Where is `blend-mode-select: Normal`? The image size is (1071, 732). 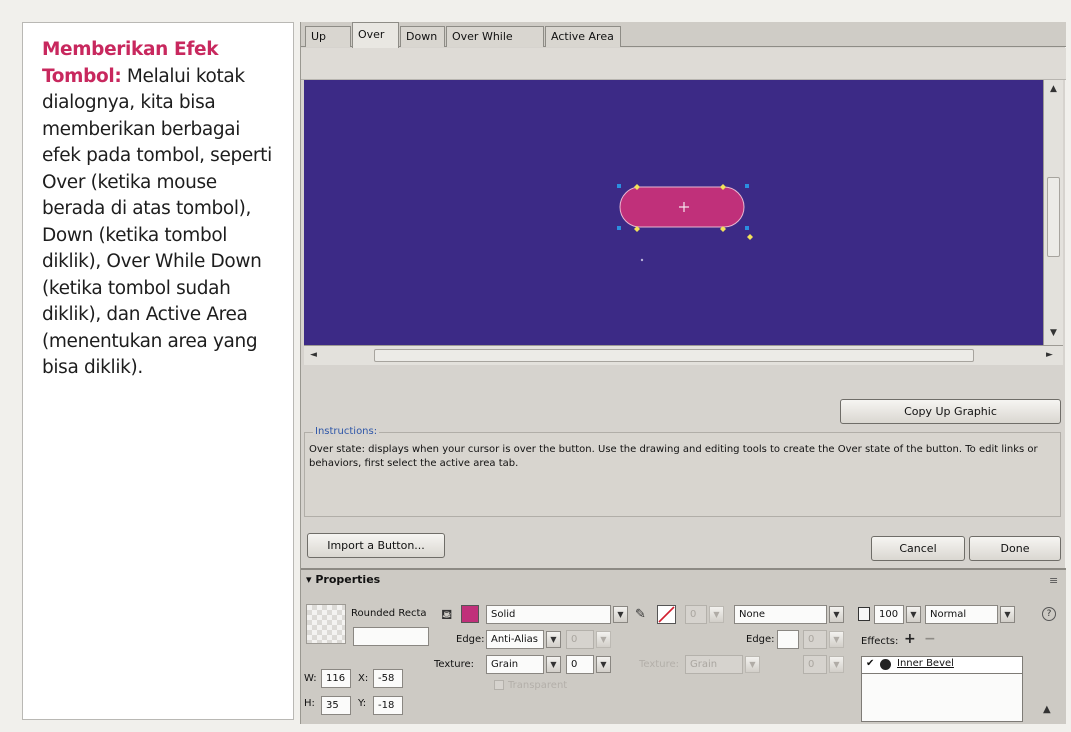
blend-mode-select: Normal is located at coordinates (961, 614).